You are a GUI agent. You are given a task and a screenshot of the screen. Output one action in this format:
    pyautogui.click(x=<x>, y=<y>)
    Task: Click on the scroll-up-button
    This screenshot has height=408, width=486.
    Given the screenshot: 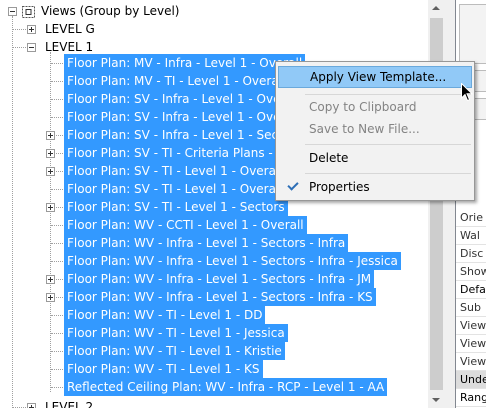 What is the action you would take?
    pyautogui.click(x=436, y=8)
    